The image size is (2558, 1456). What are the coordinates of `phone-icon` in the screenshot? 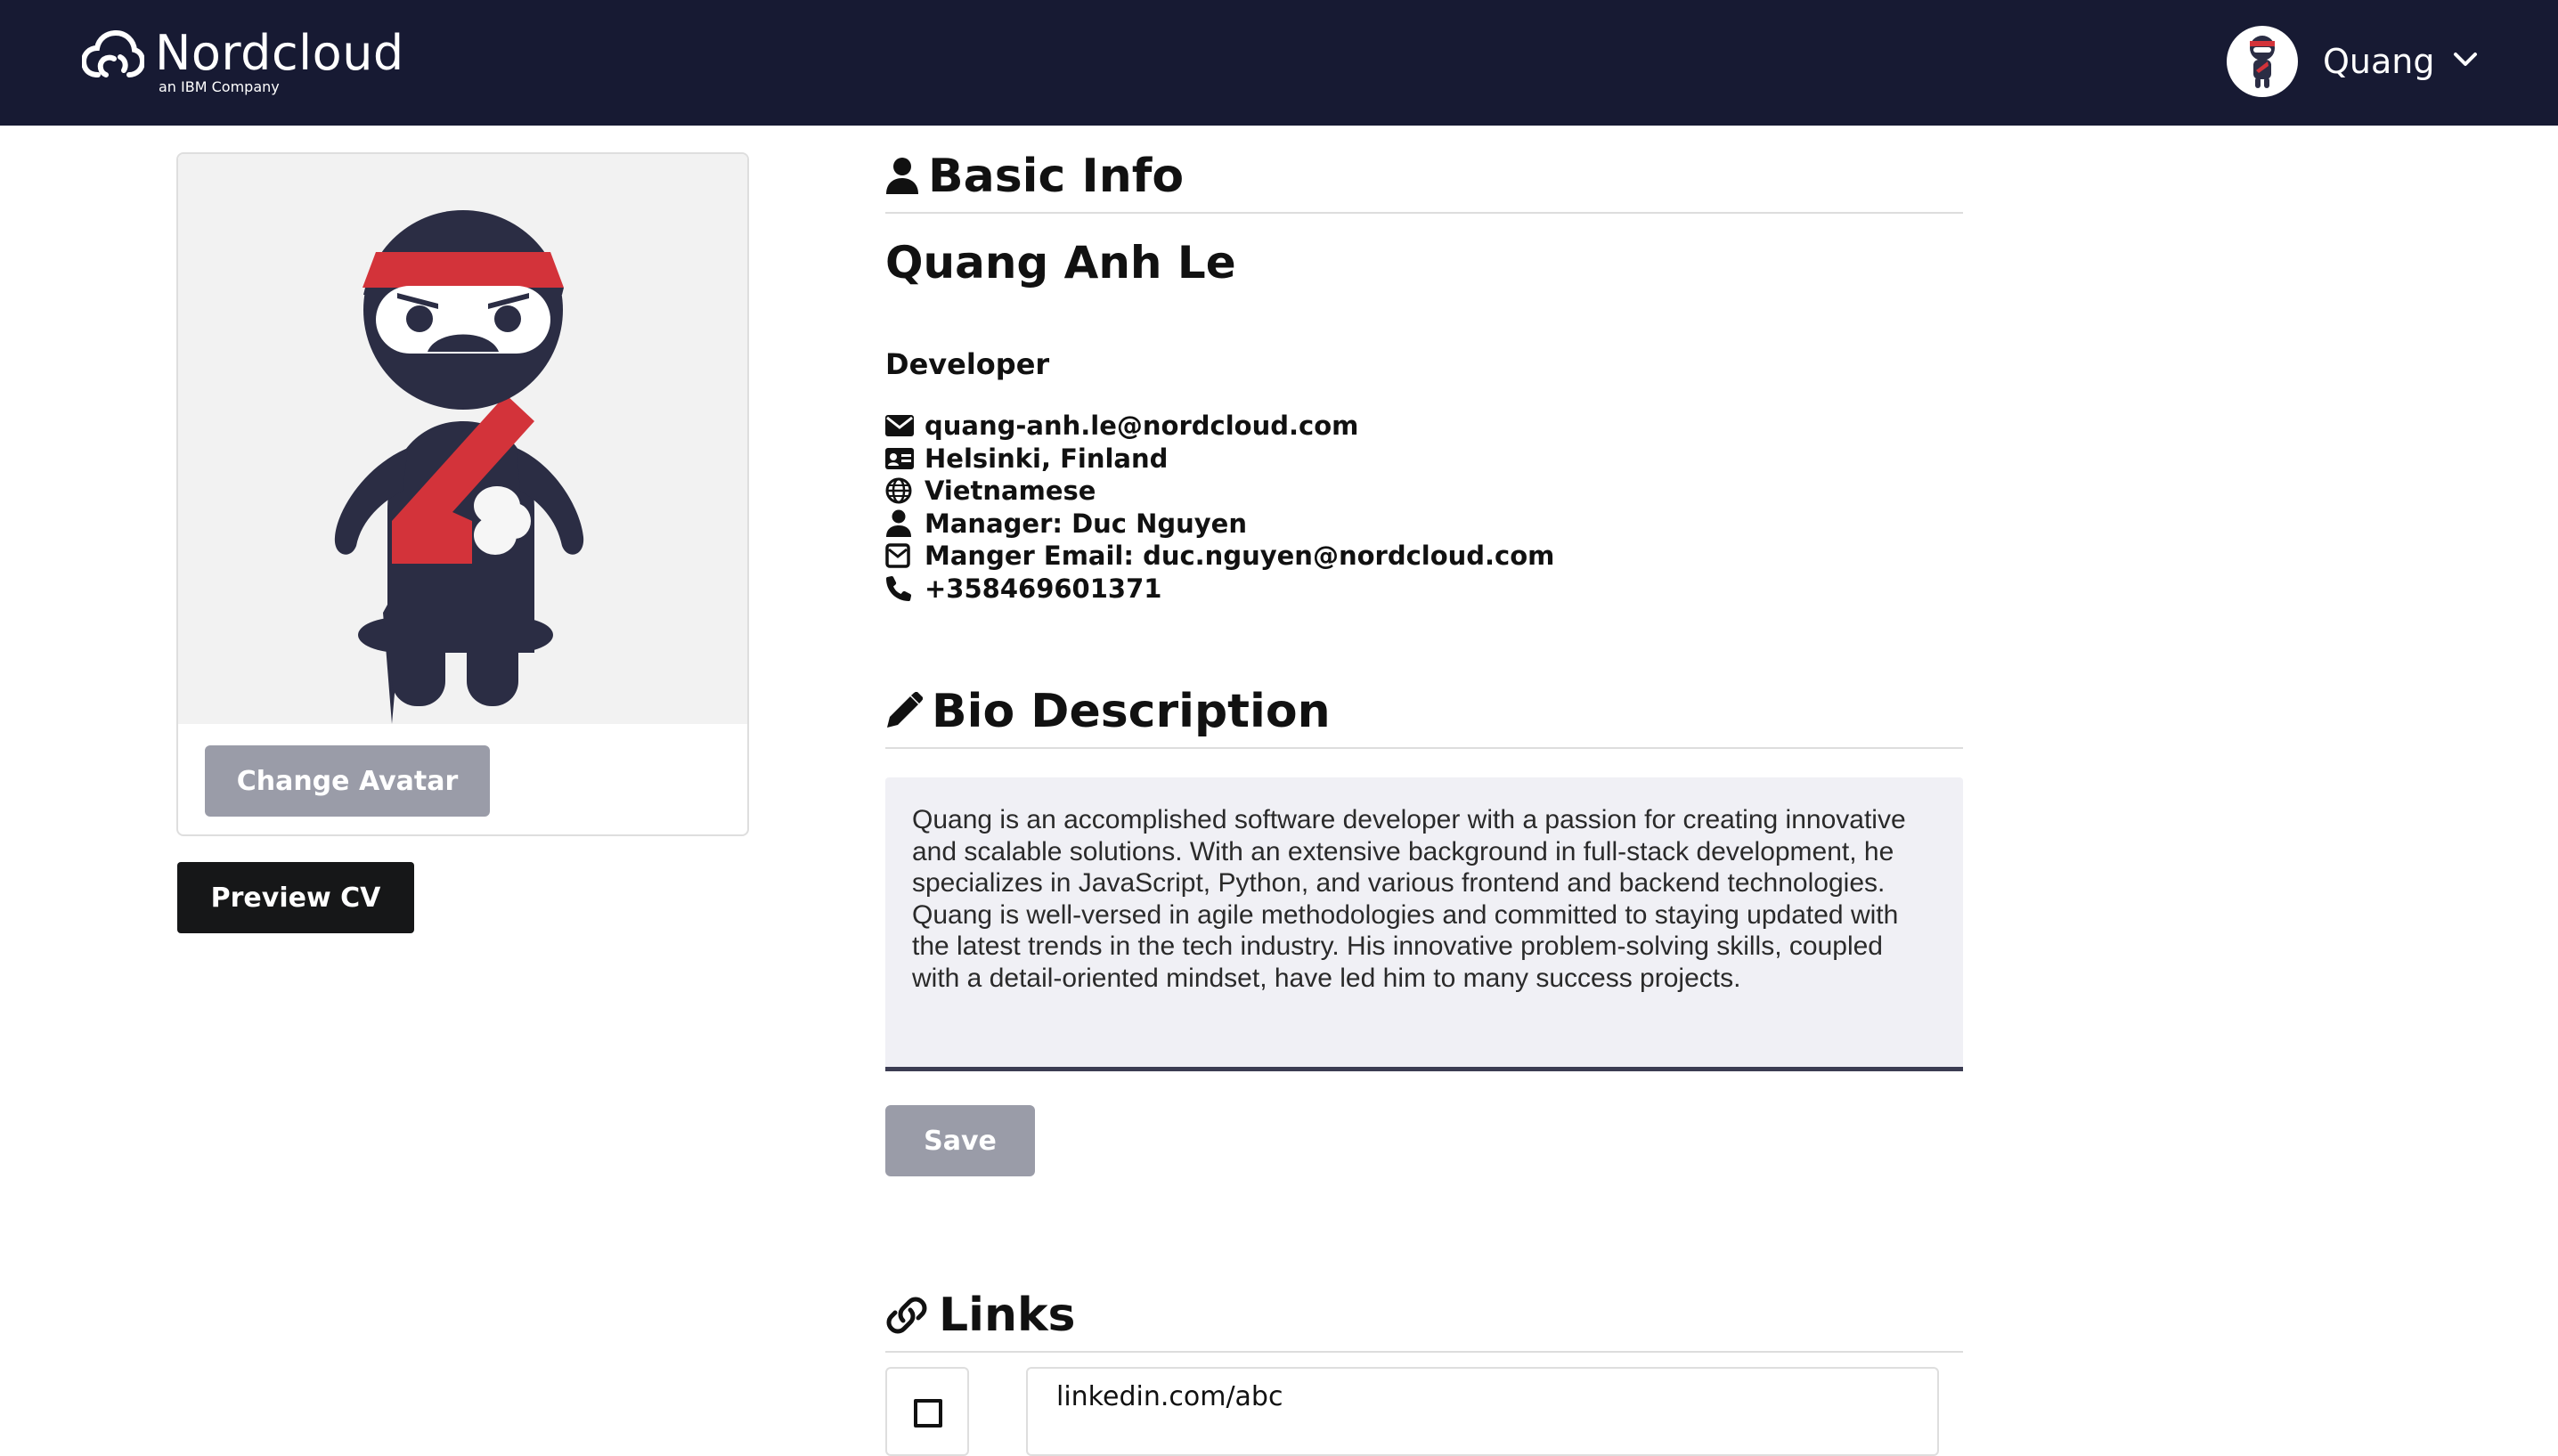 It's located at (901, 588).